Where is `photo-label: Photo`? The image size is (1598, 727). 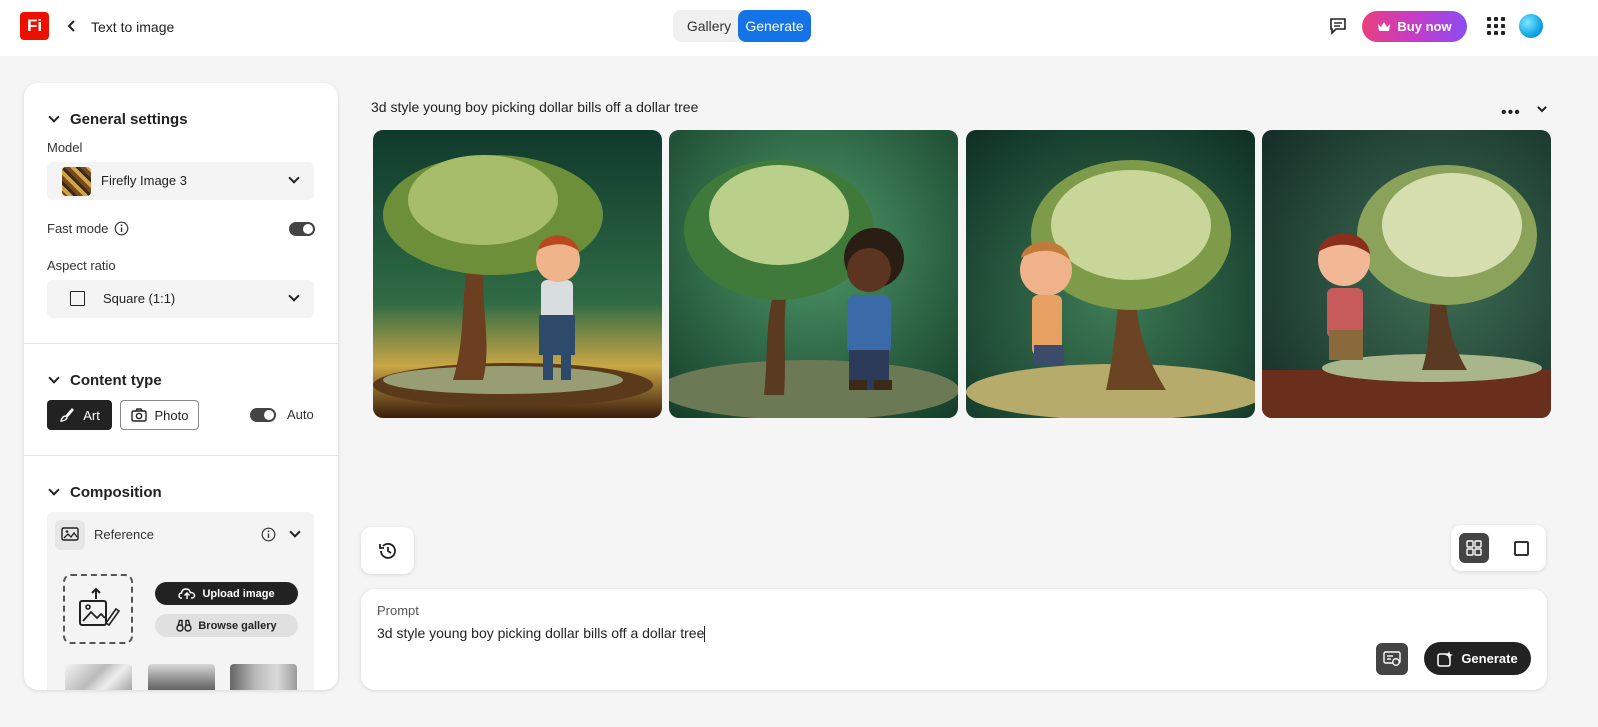 photo-label: Photo is located at coordinates (171, 415).